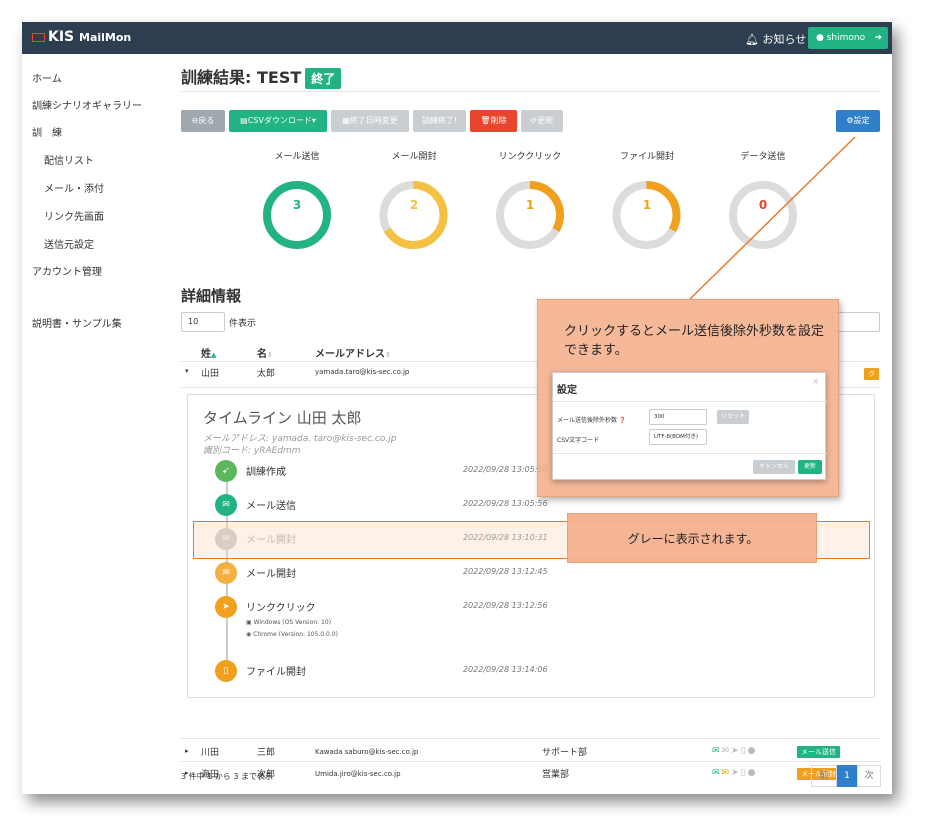 The height and width of the screenshot is (839, 938). Describe the element at coordinates (105, 37) in the screenshot. I see `logo-subtext: MailMon` at that location.